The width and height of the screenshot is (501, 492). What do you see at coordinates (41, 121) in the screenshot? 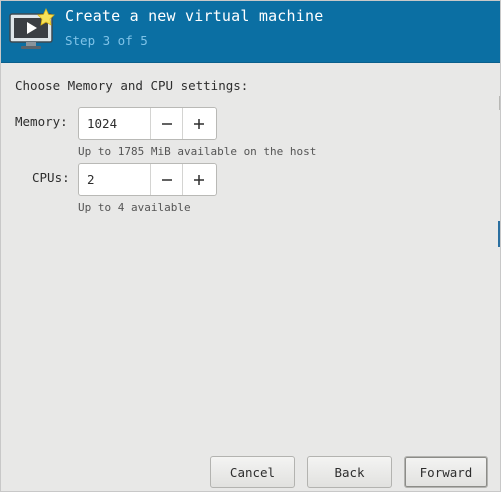
I see `memory-label: Memory:` at bounding box center [41, 121].